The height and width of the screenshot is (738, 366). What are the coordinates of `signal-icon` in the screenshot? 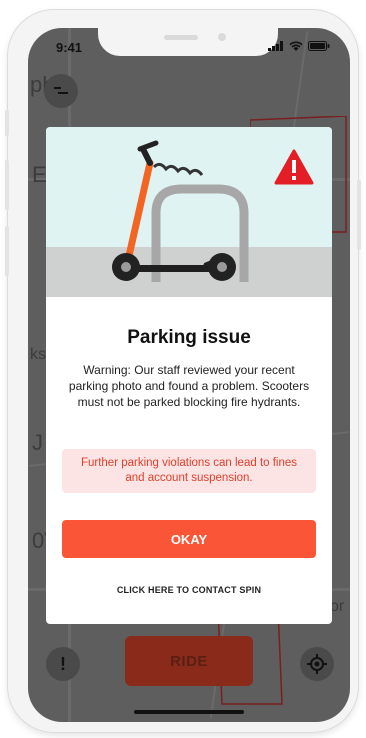 It's located at (275, 46).